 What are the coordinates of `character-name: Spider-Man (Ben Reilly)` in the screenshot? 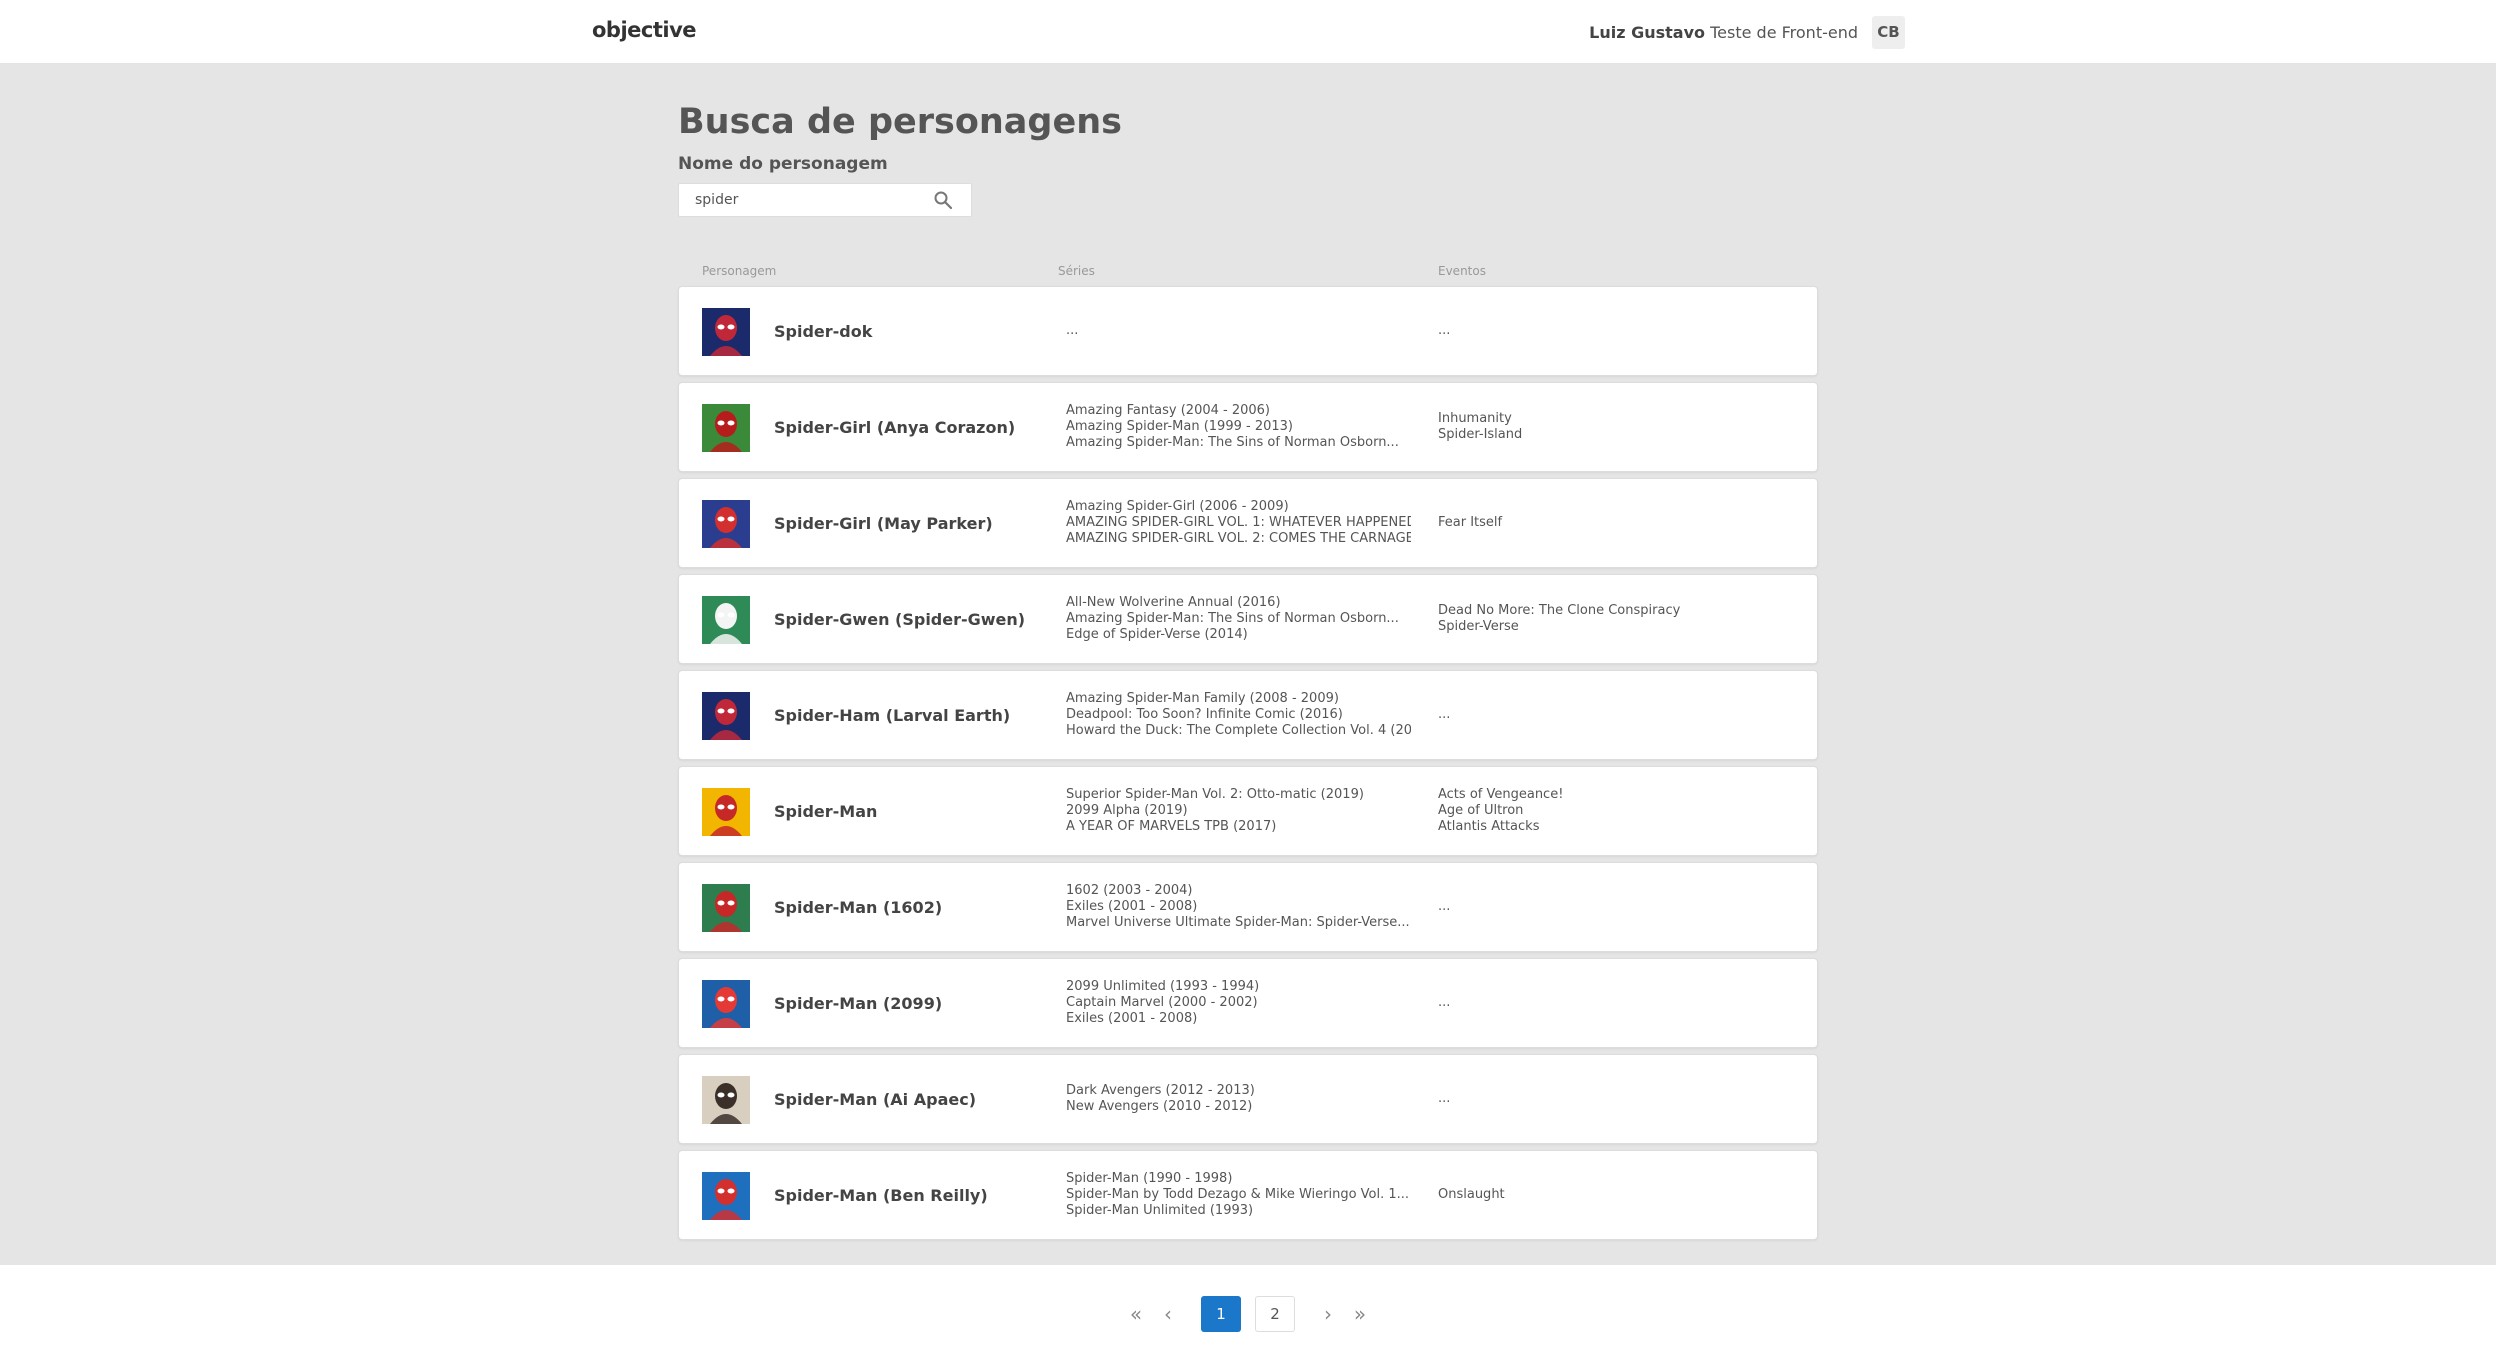 It's located at (881, 1195).